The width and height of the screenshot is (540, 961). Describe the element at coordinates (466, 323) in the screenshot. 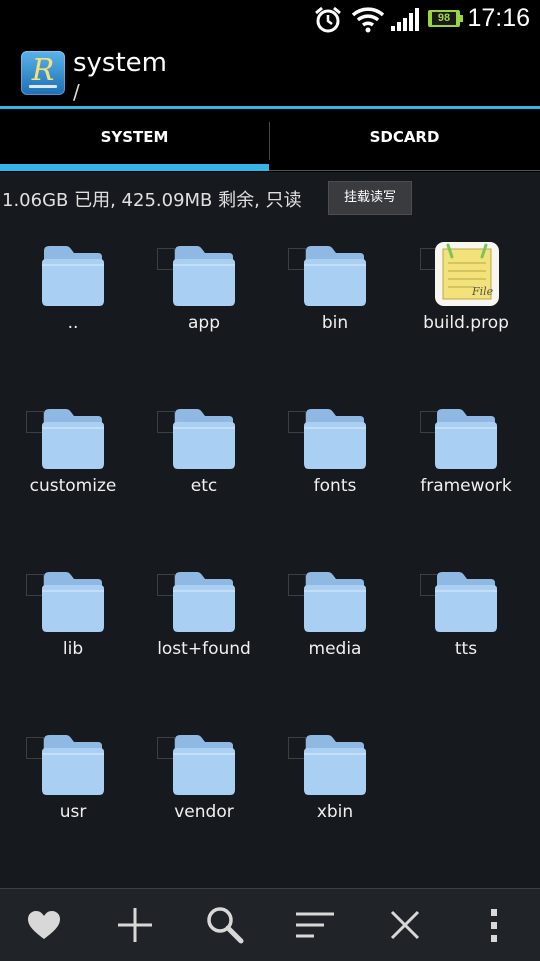

I see `item-name: build.prop` at that location.